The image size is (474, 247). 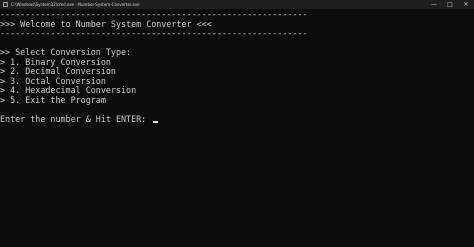 I want to click on cmd-app-icon, so click(x=5, y=4).